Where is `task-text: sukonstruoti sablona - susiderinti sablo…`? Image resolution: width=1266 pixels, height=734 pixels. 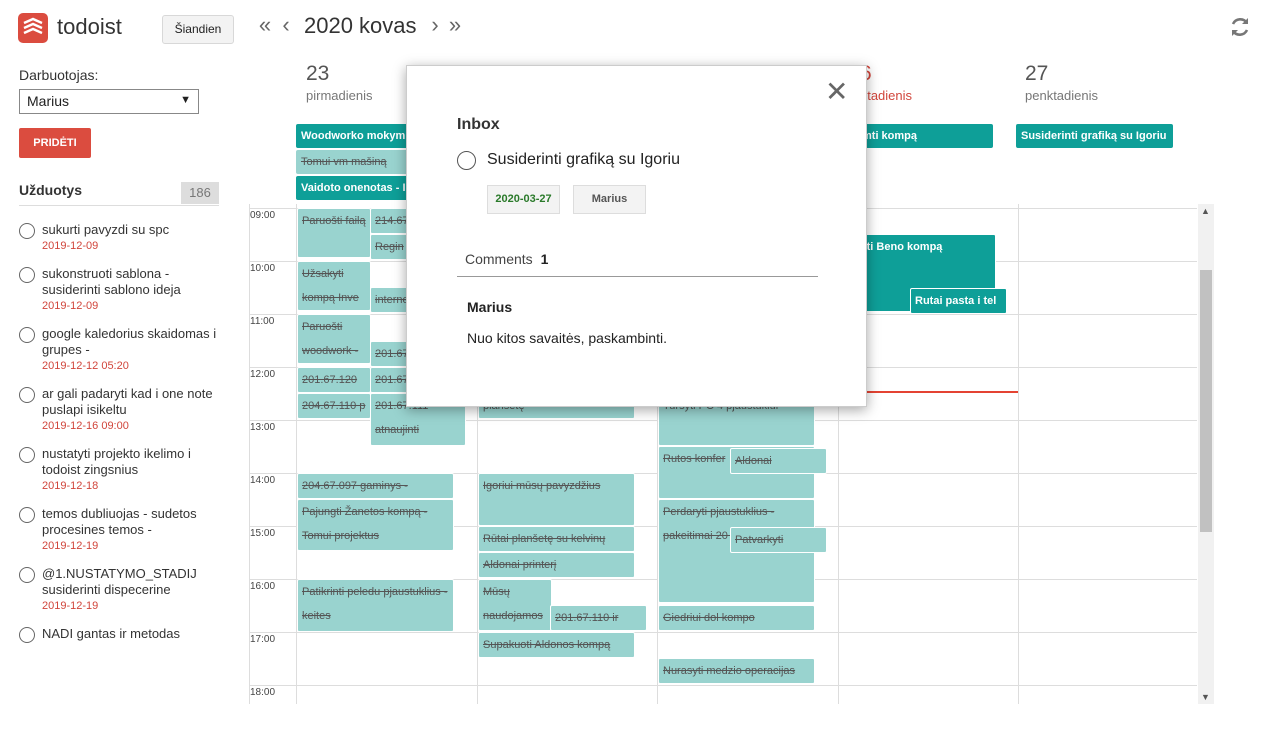
task-text: sukonstruoti sablona - susiderinti sablo… is located at coordinates (111, 281).